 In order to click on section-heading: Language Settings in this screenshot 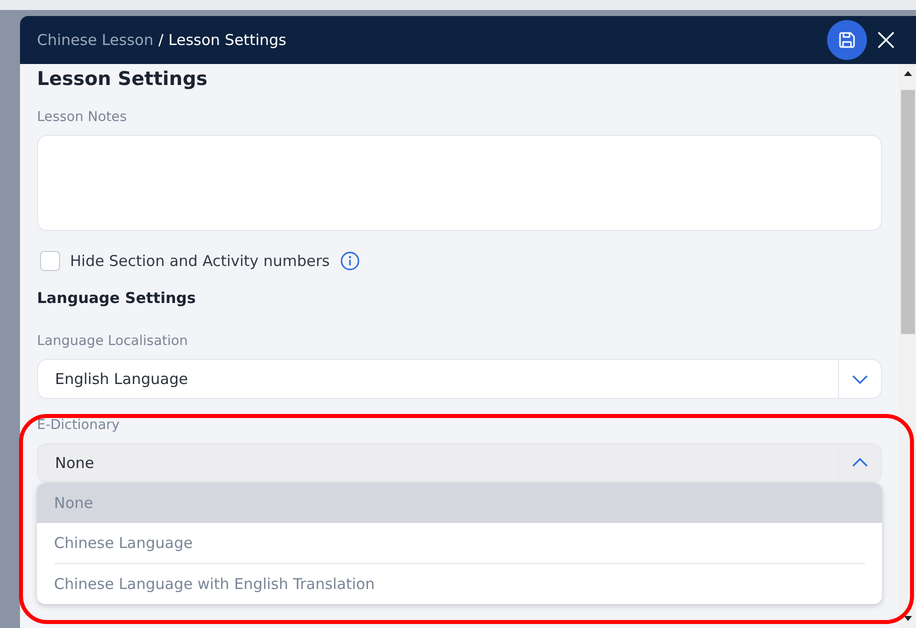, I will do `click(116, 298)`.